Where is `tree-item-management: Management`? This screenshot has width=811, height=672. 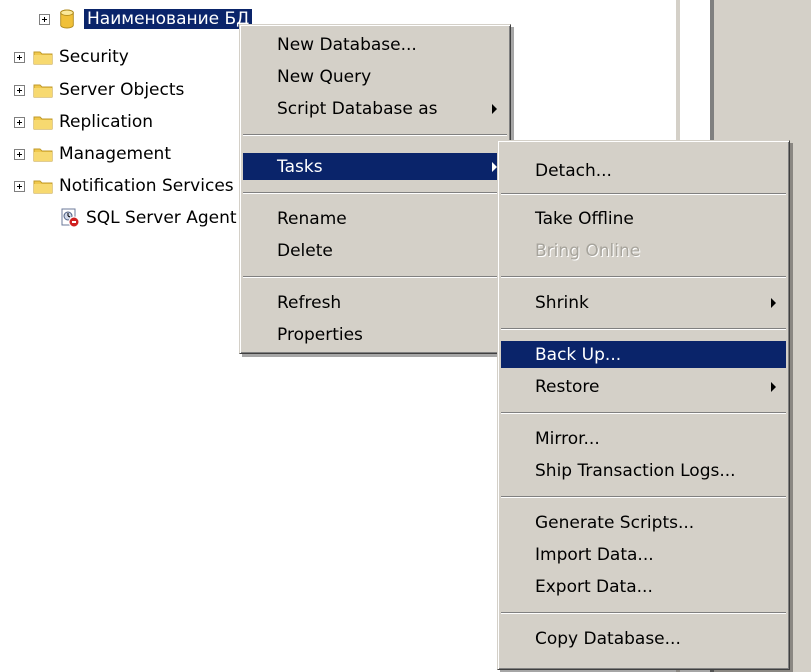 tree-item-management: Management is located at coordinates (92, 154).